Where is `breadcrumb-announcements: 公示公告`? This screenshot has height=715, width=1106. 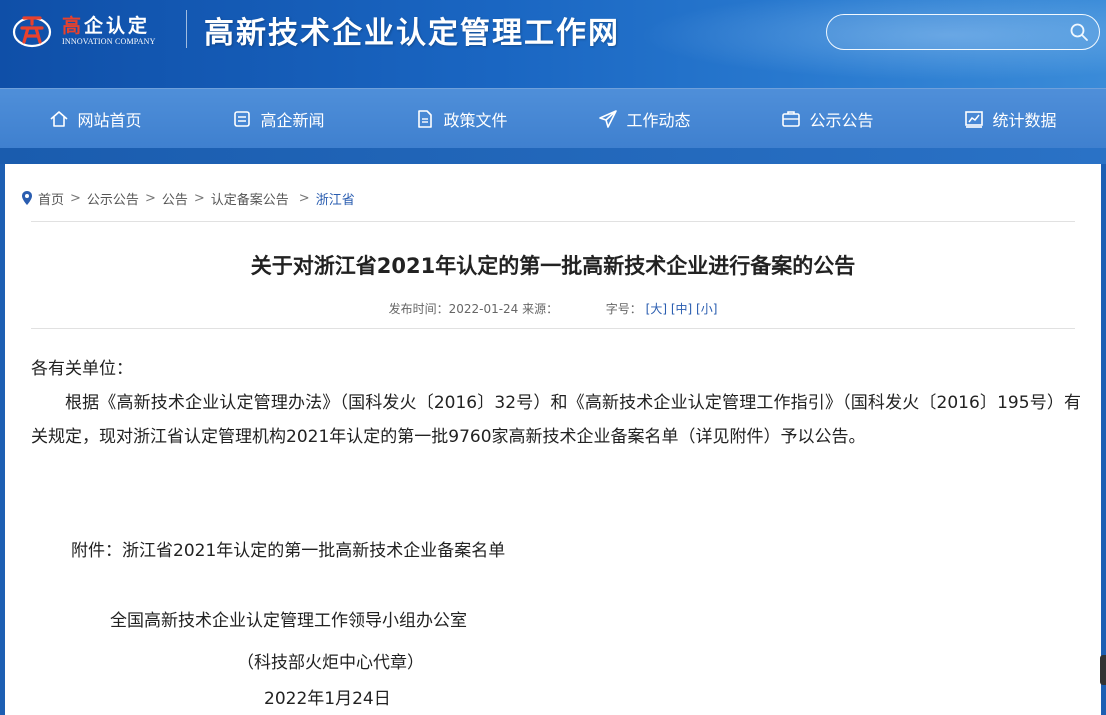
breadcrumb-announcements: 公示公告 is located at coordinates (113, 198).